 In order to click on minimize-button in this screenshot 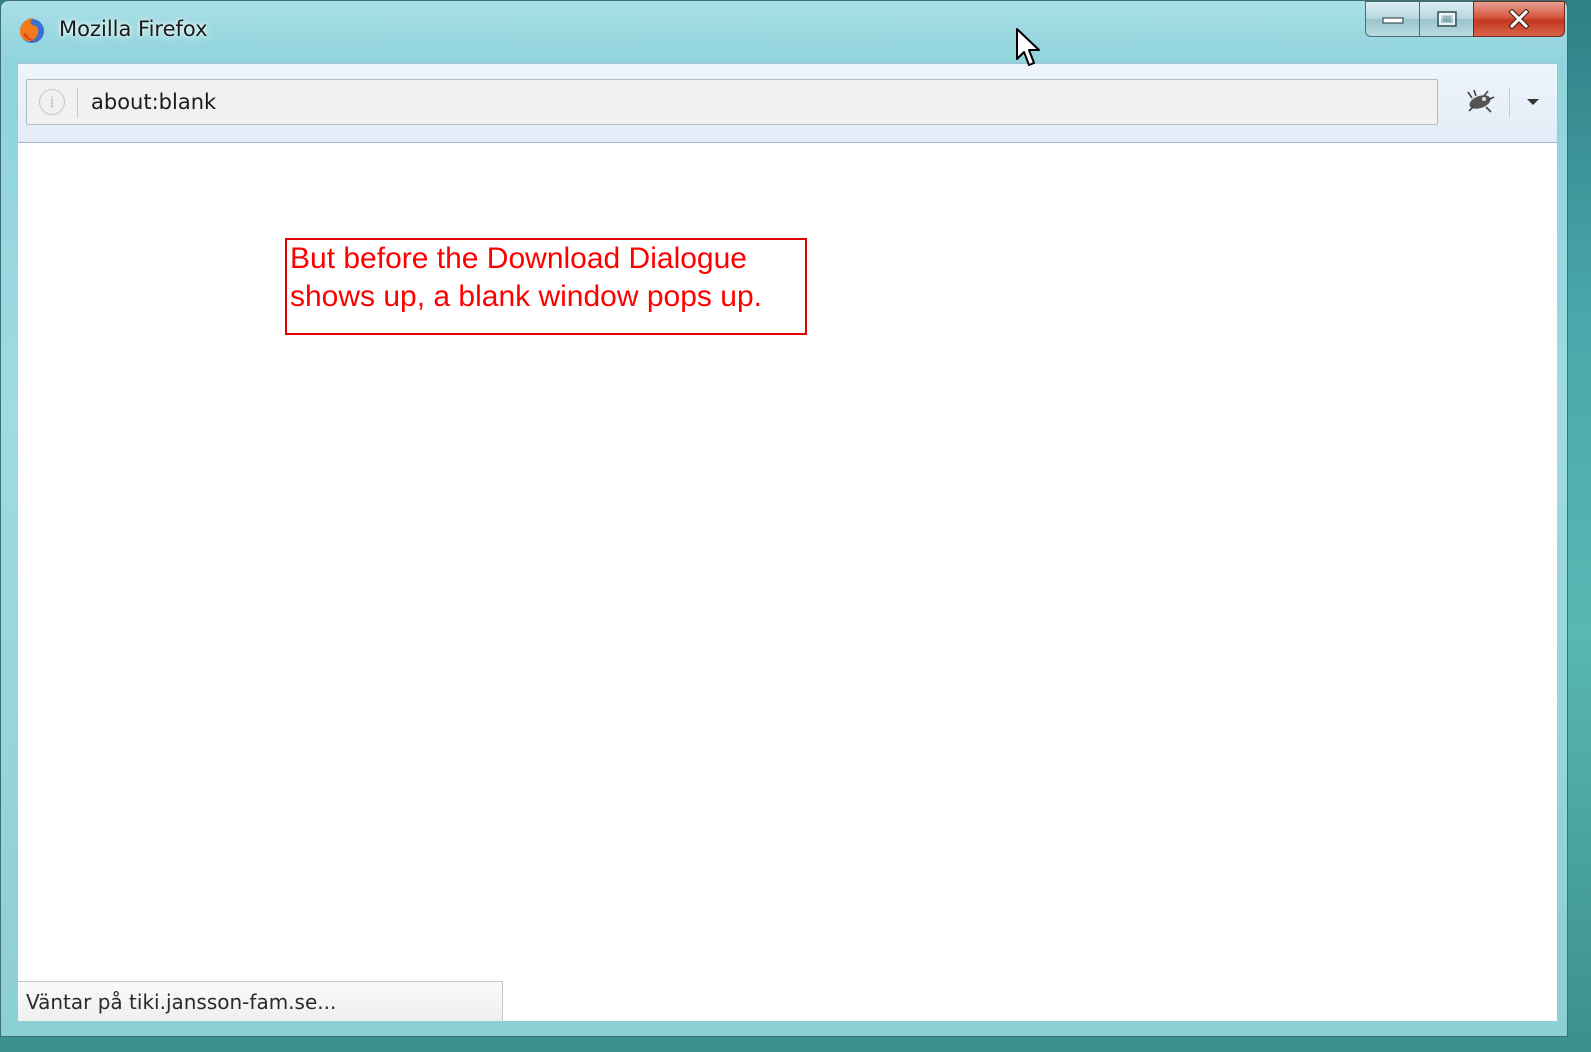, I will do `click(1392, 19)`.